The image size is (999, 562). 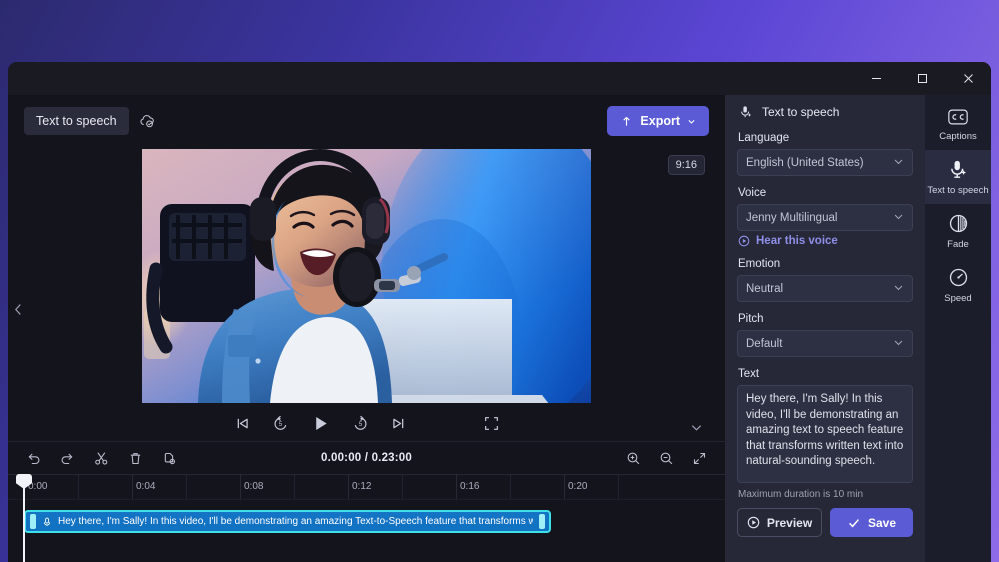 I want to click on player-controls: 5 5, so click(x=366, y=423).